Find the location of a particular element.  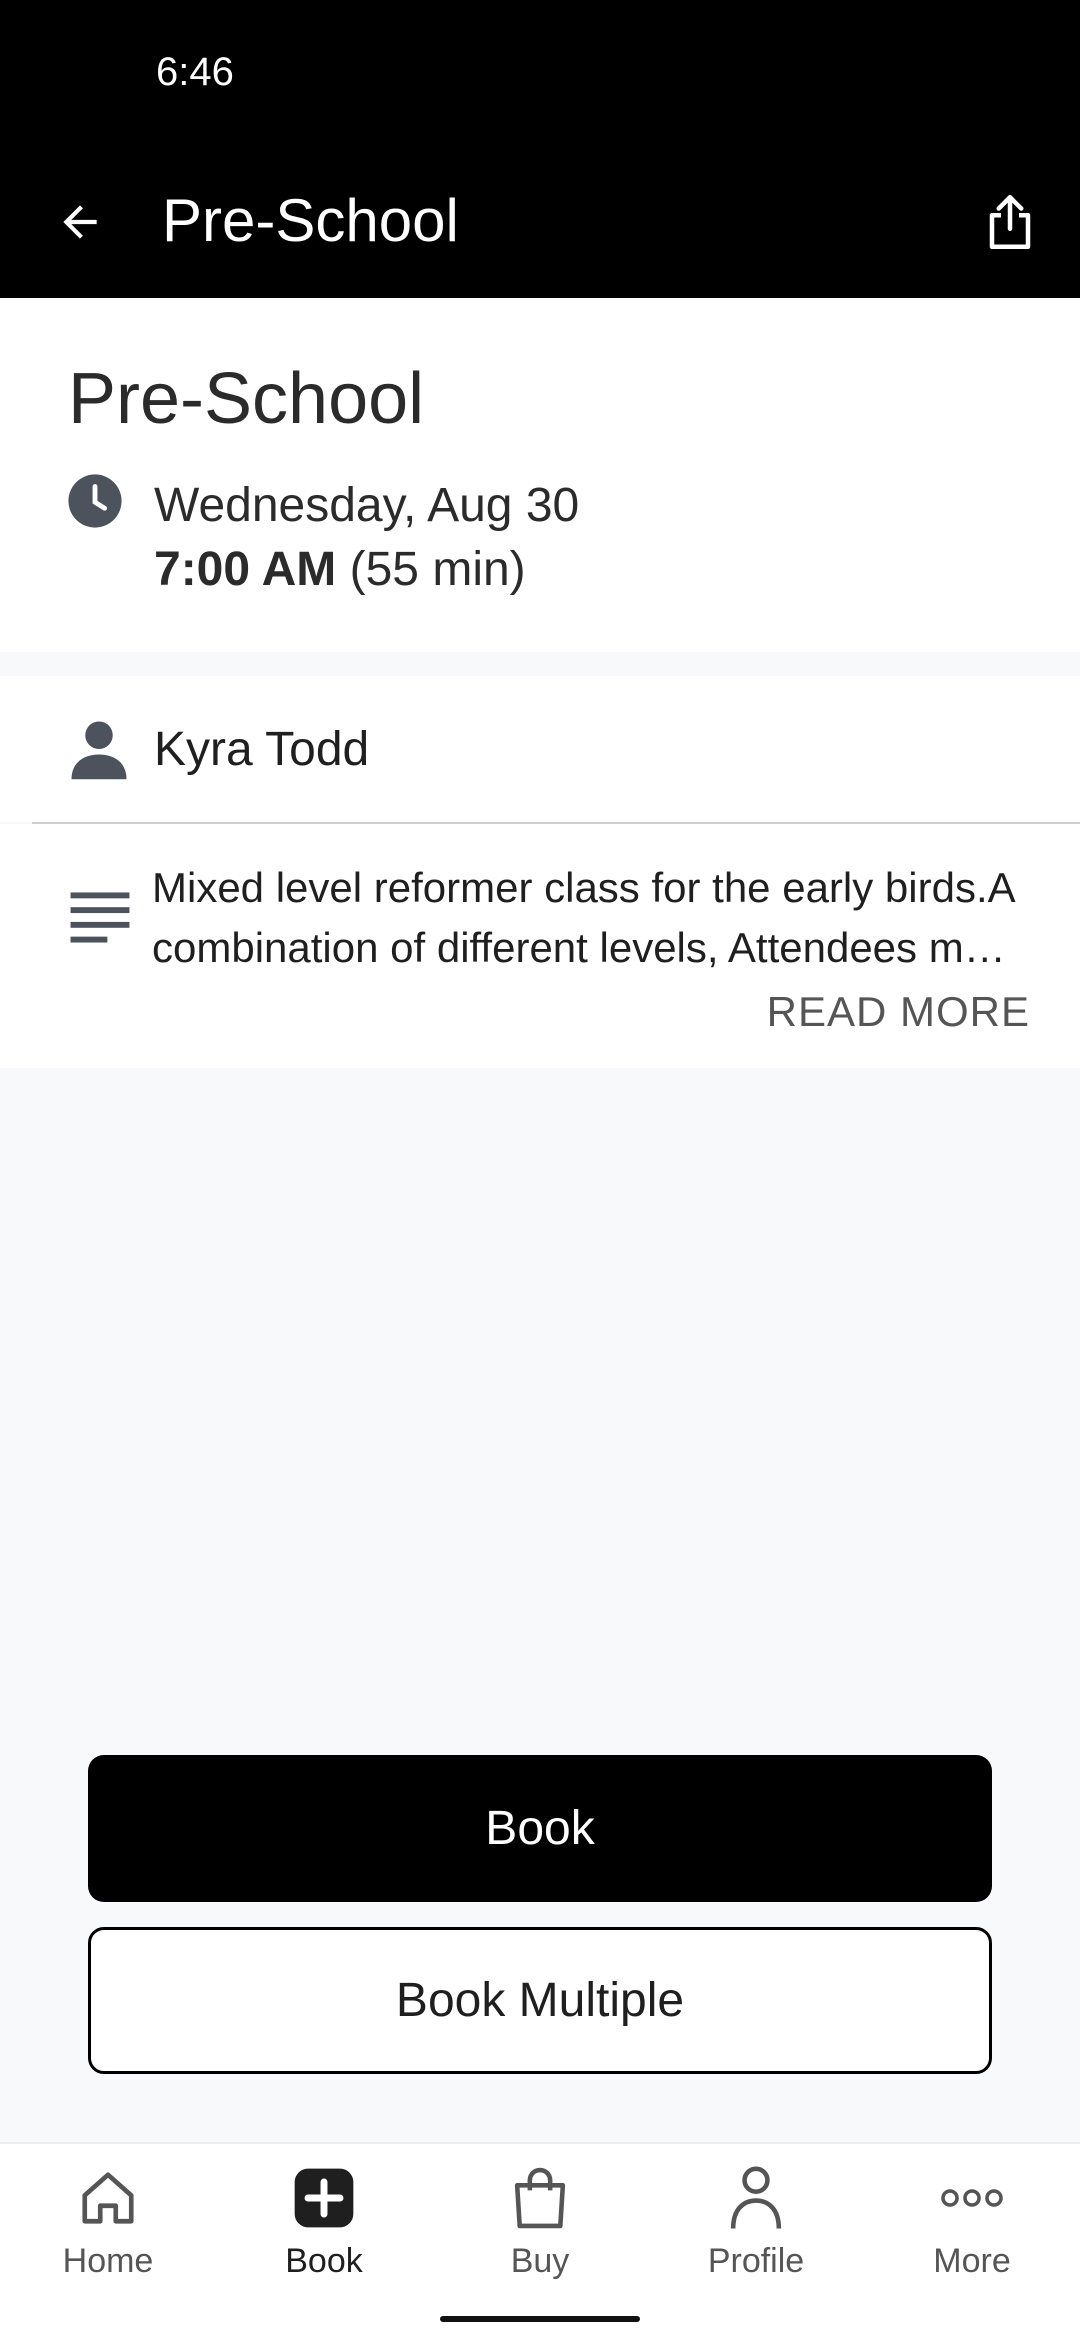

nav-buy-label: Buy is located at coordinates (540, 2261).